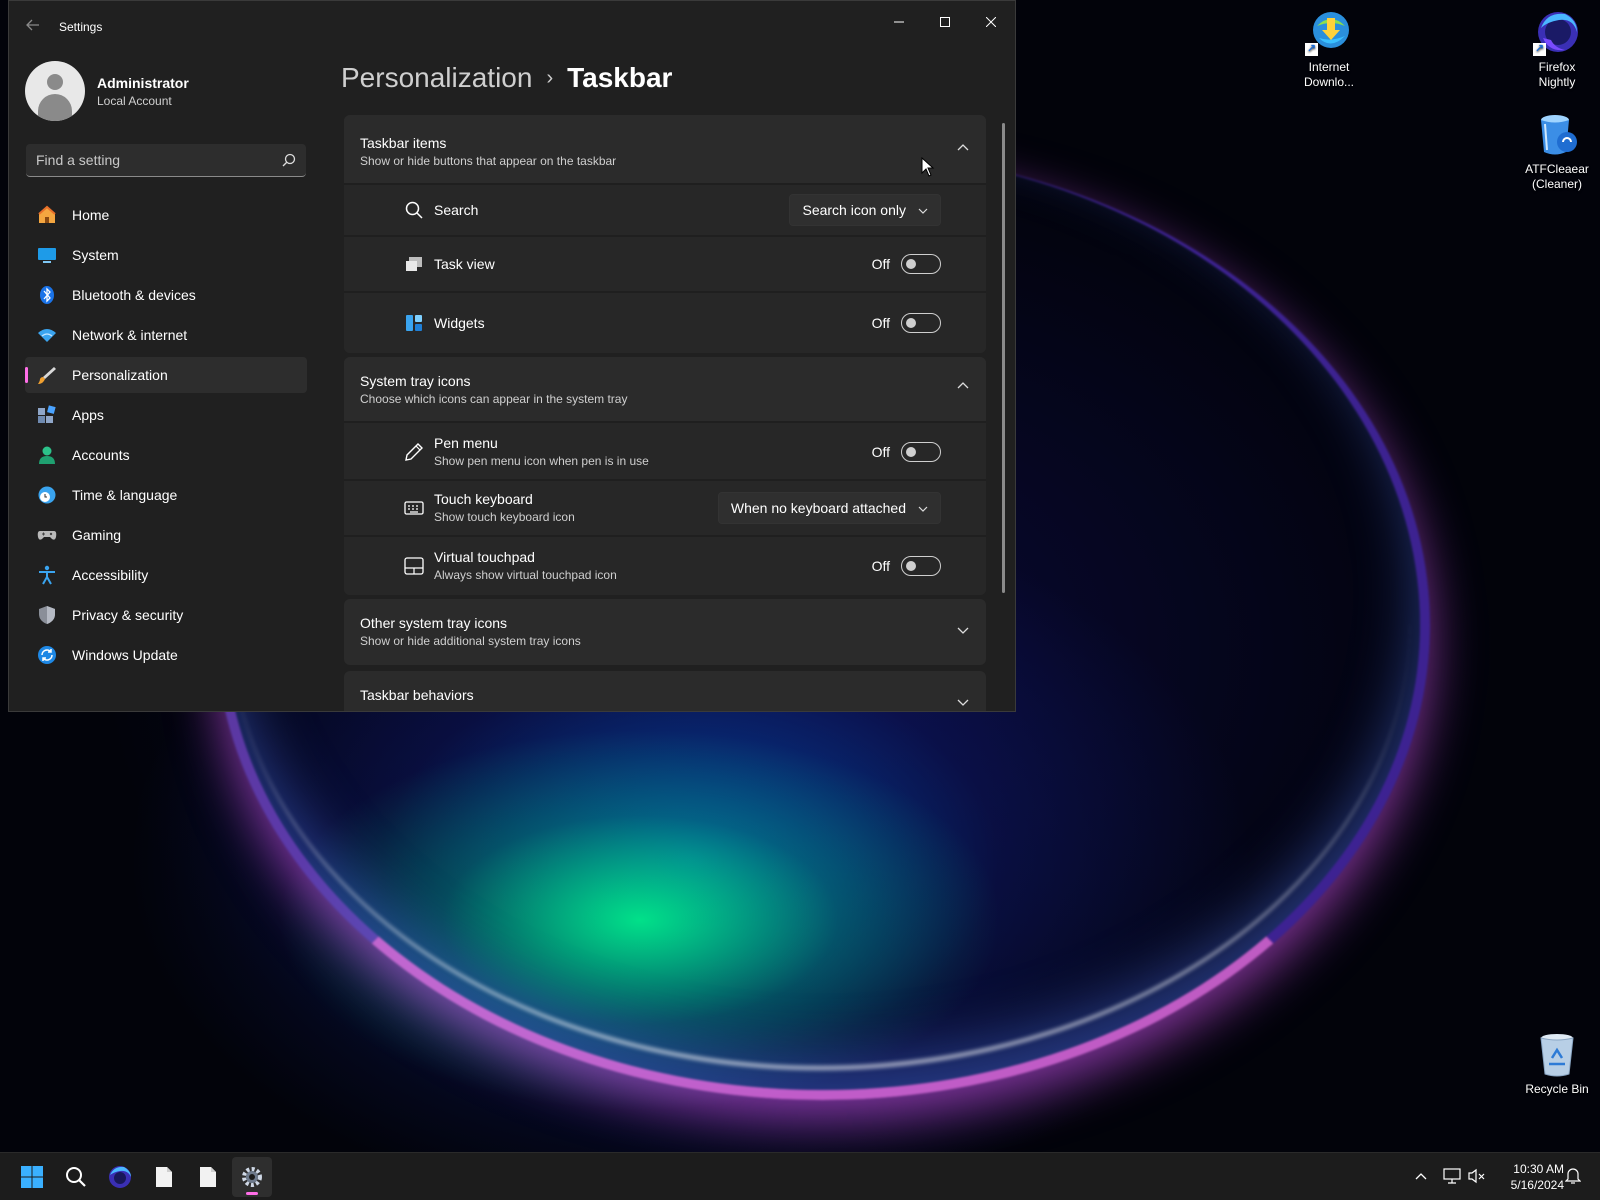 The image size is (1600, 1200). I want to click on sidebar-item-privacy-security: Privacy & security, so click(166, 615).